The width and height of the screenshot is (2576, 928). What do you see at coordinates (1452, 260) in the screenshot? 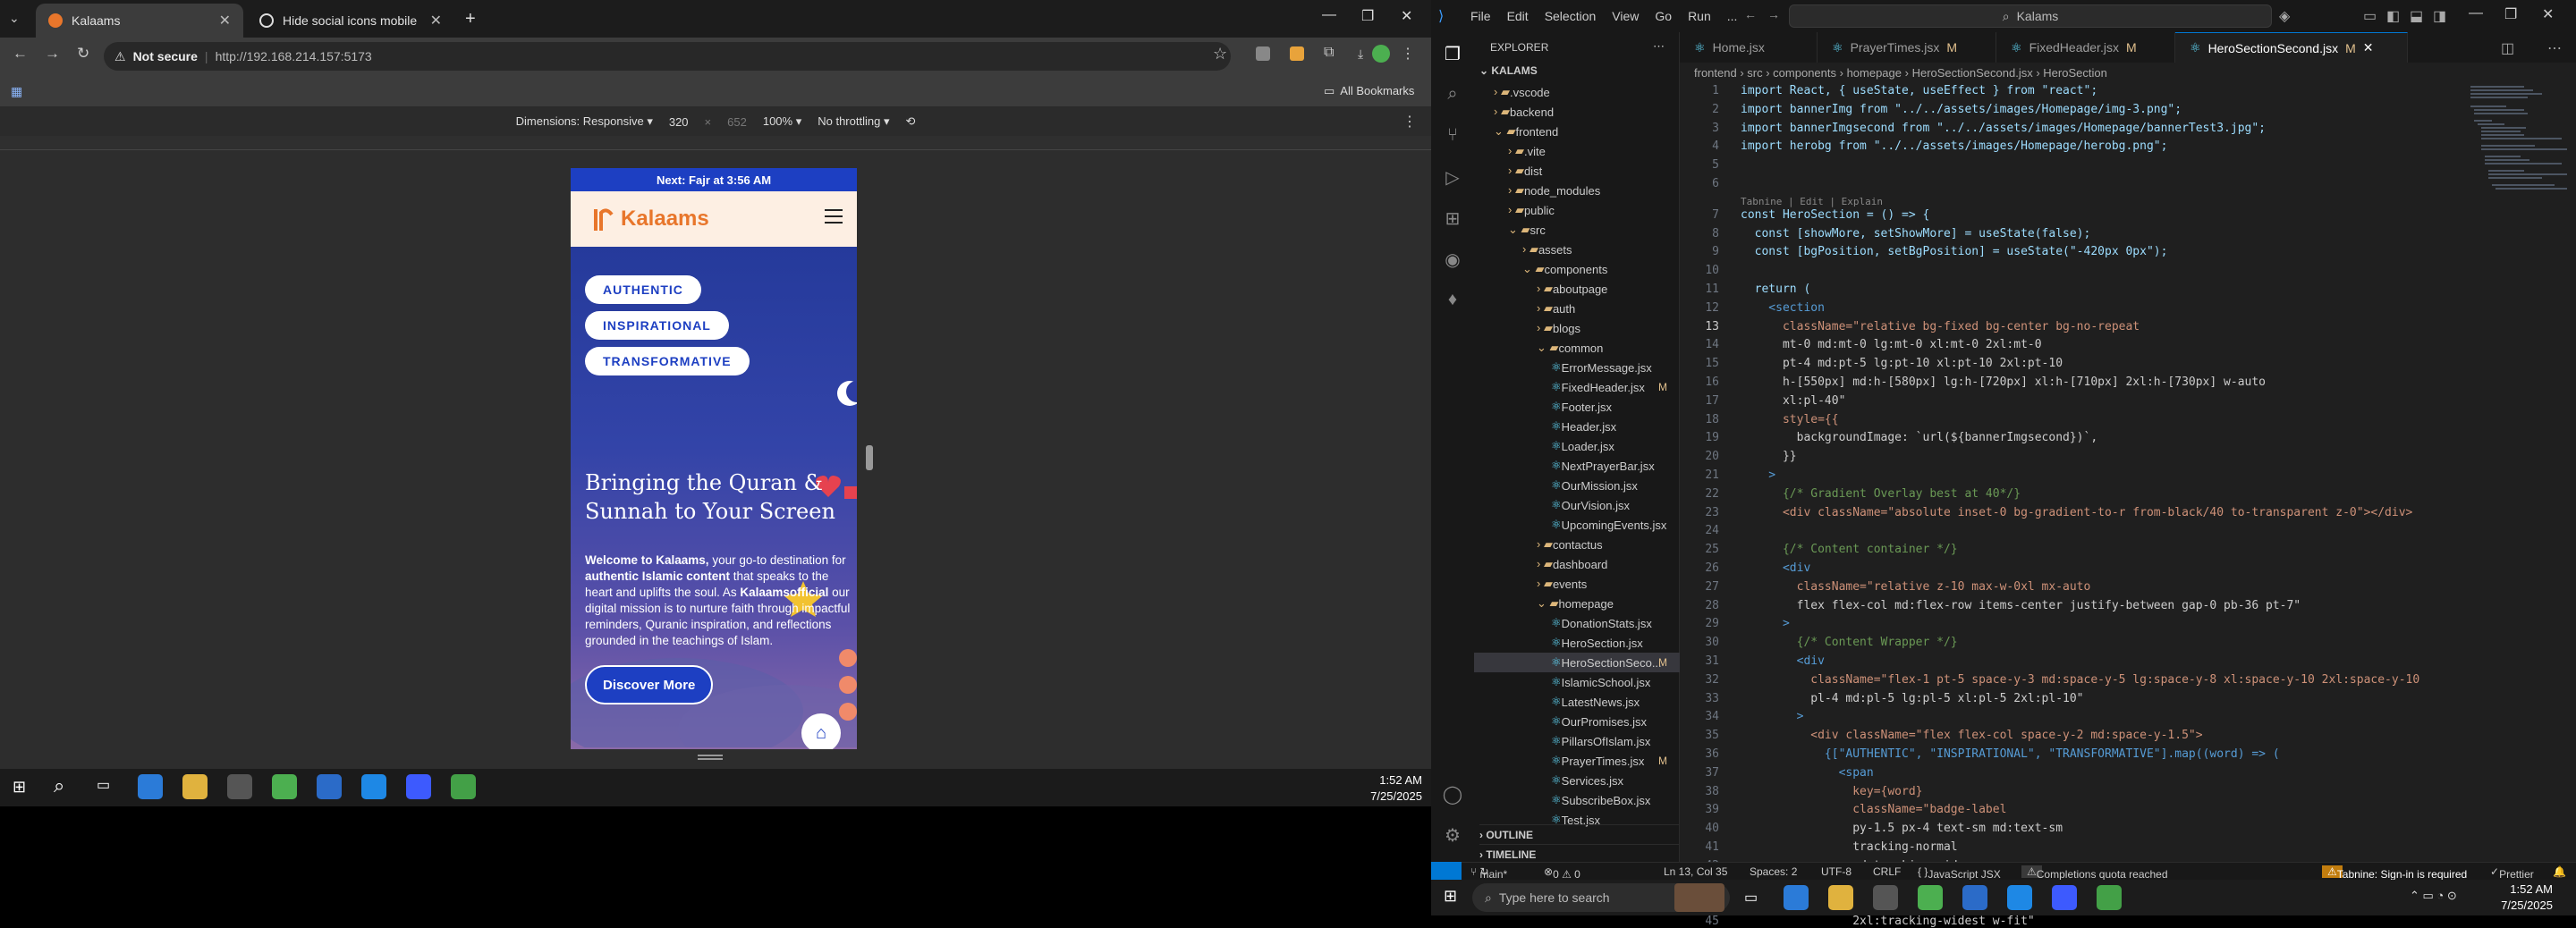
I see `github-icon: ◉` at bounding box center [1452, 260].